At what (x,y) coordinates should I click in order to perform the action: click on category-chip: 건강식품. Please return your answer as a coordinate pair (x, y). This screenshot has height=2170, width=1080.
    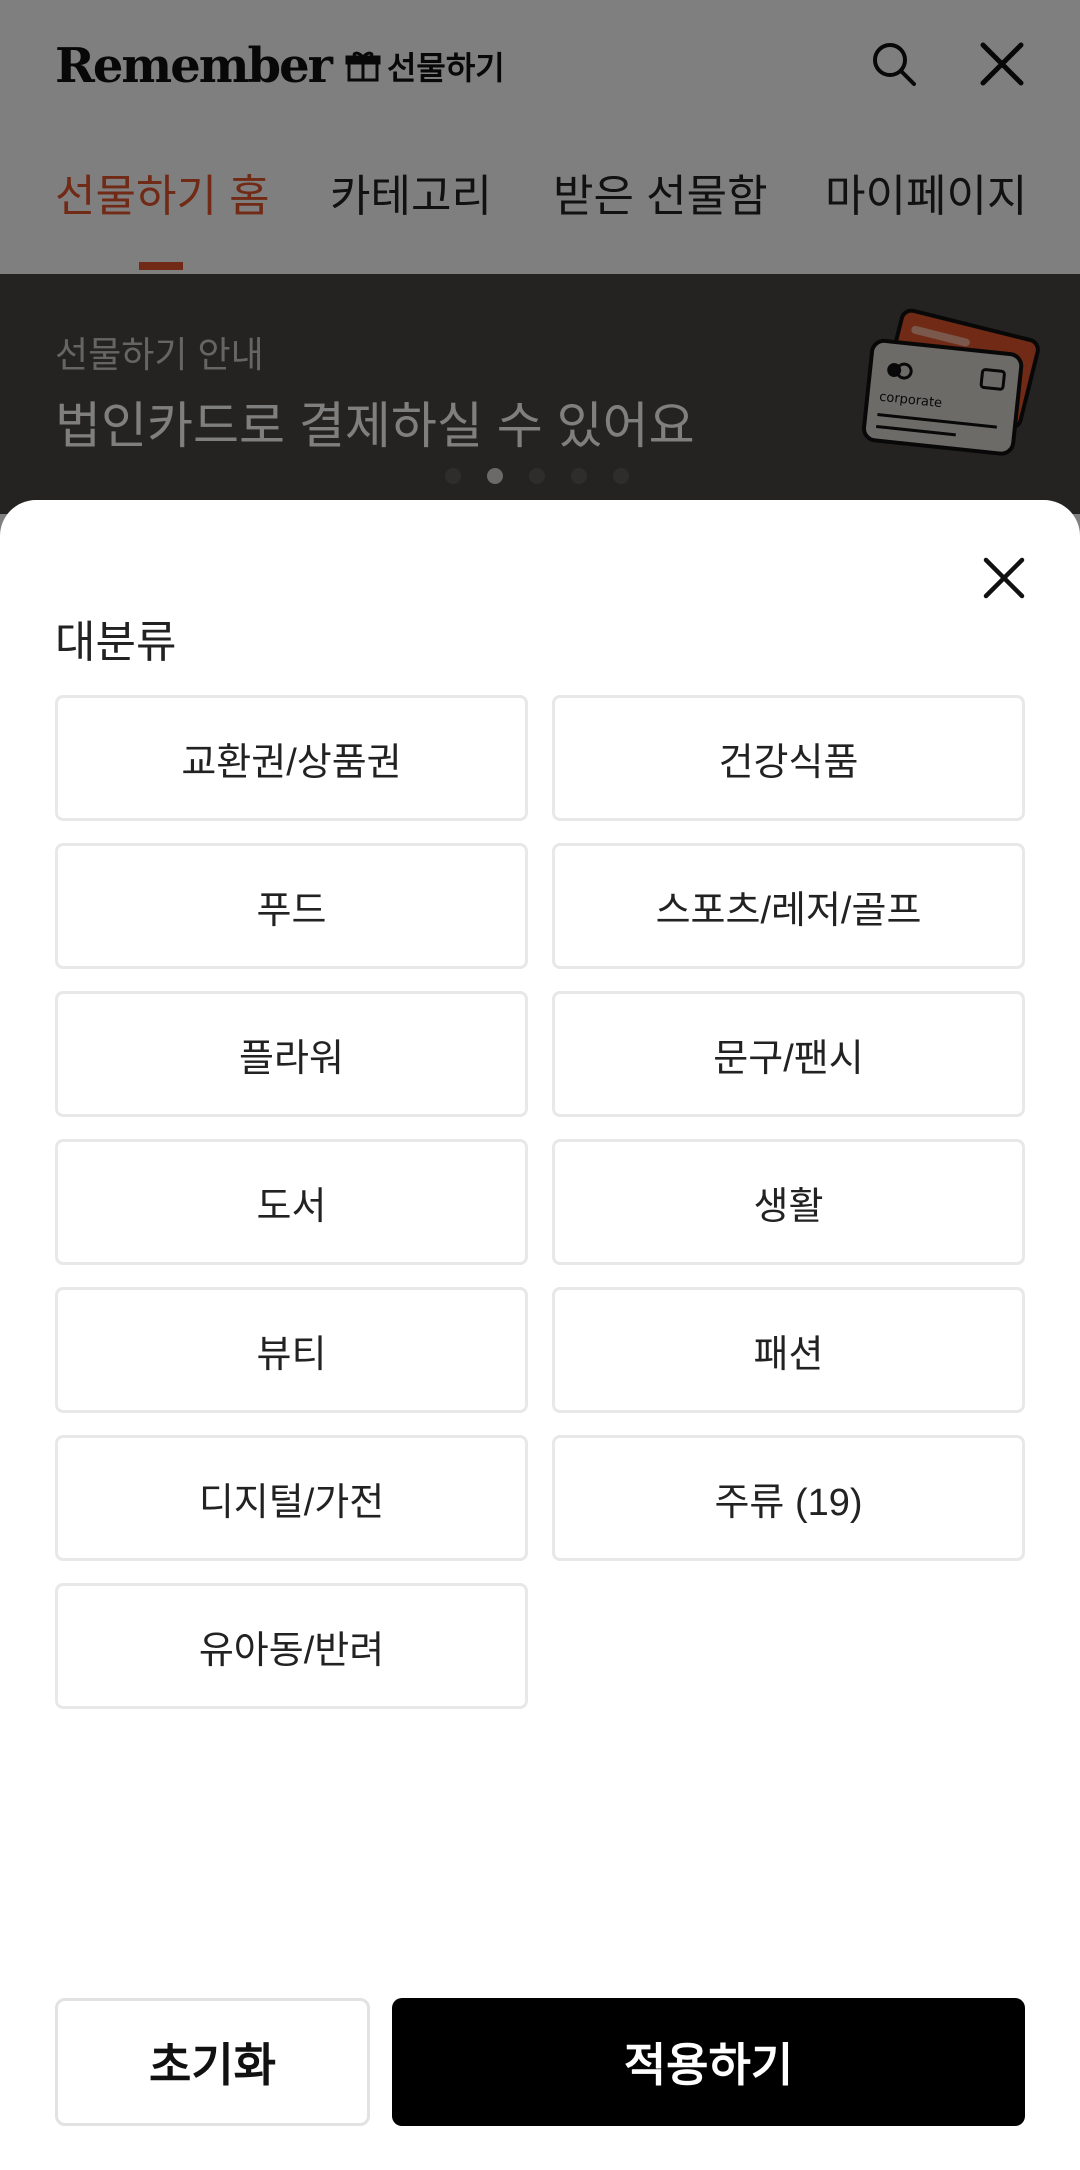
    Looking at the image, I should click on (788, 758).